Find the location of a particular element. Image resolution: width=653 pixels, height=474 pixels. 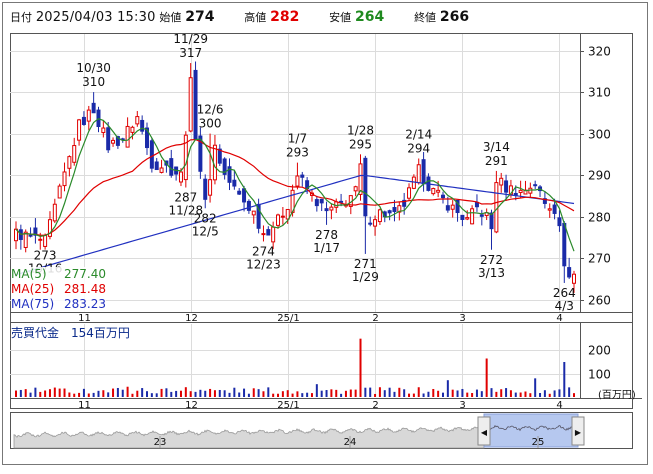

overview-year-label: 23 is located at coordinates (160, 442).